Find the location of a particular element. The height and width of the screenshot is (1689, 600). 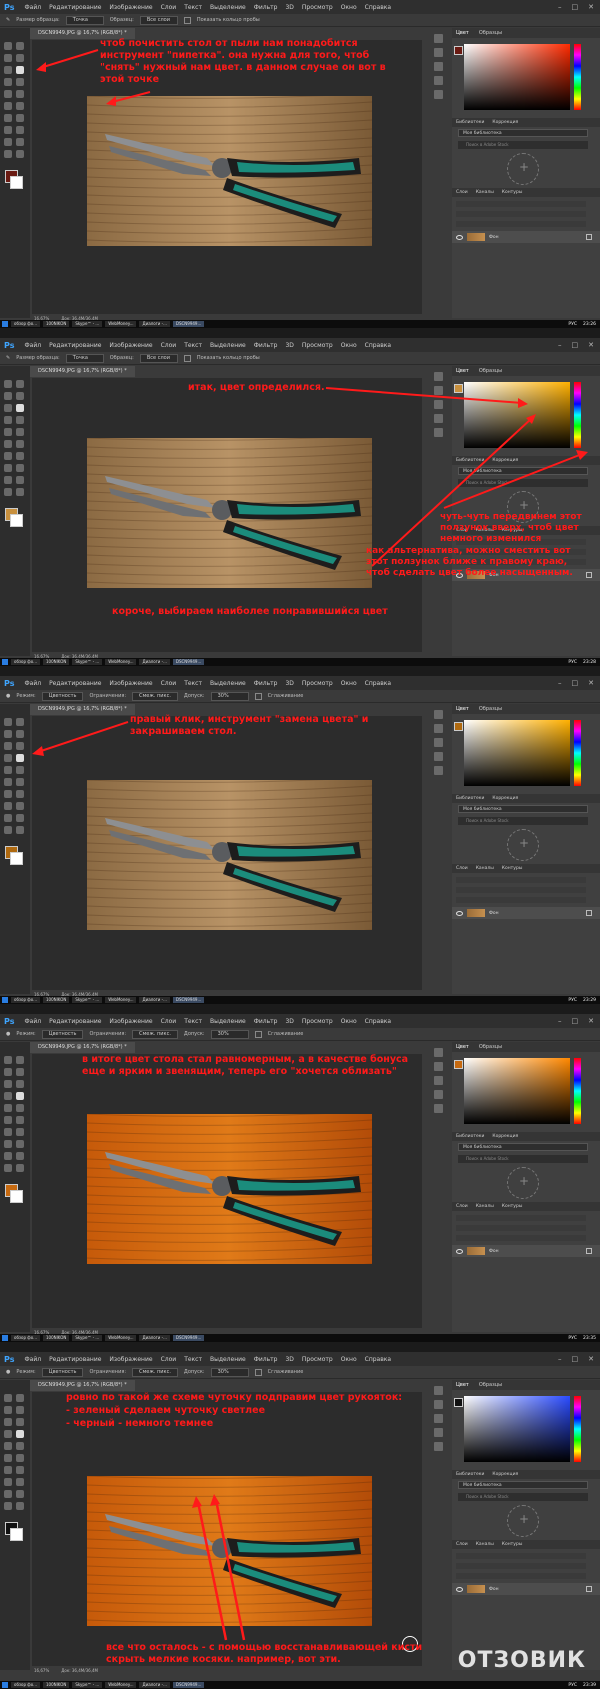

menu-filter: Фильтр is located at coordinates (266, 1359).